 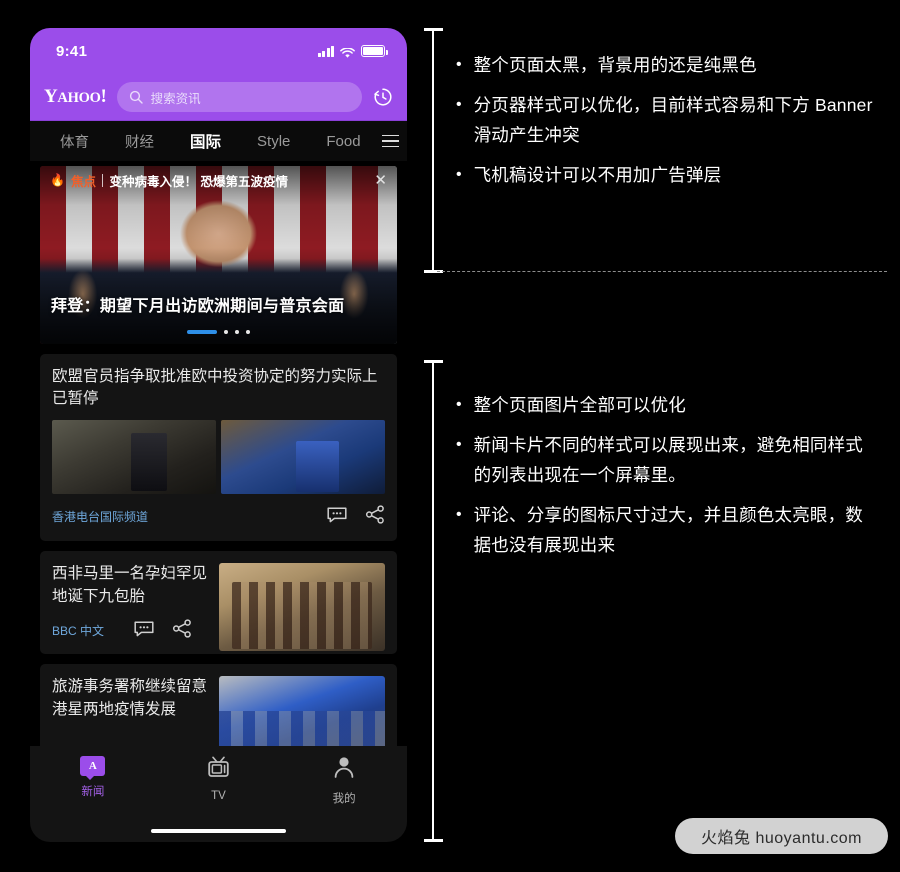 What do you see at coordinates (130, 626) in the screenshot?
I see `news-card-footer: BBC 中文` at bounding box center [130, 626].